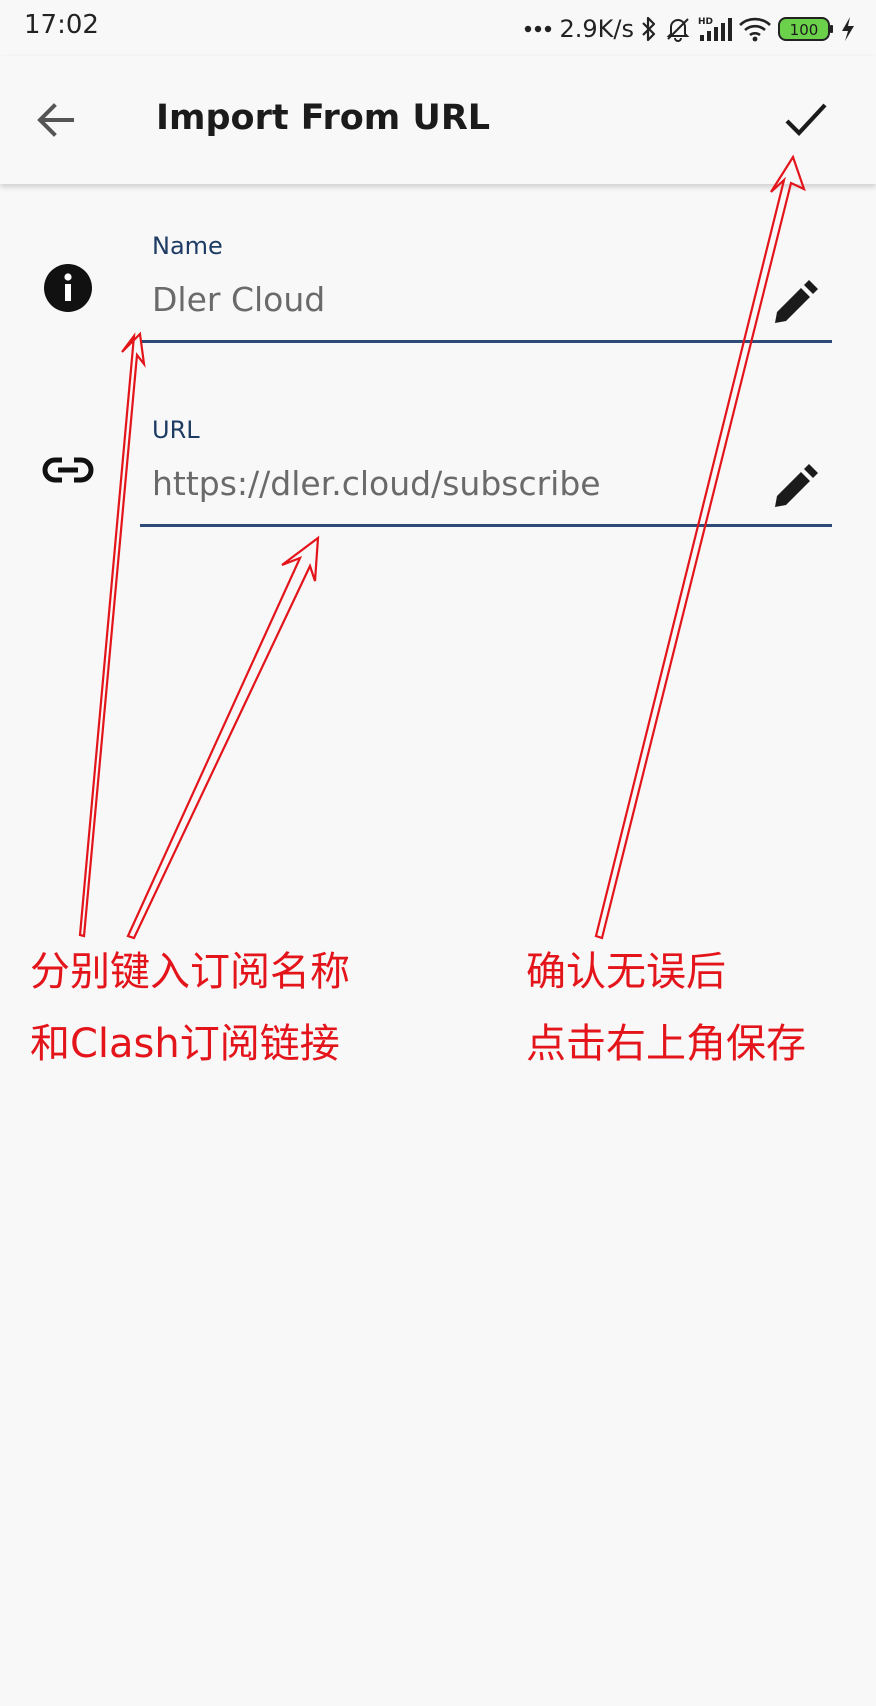 This screenshot has height=1706, width=876. Describe the element at coordinates (626, 972) in the screenshot. I see `right-annotation-line1: 确认无误后` at that location.